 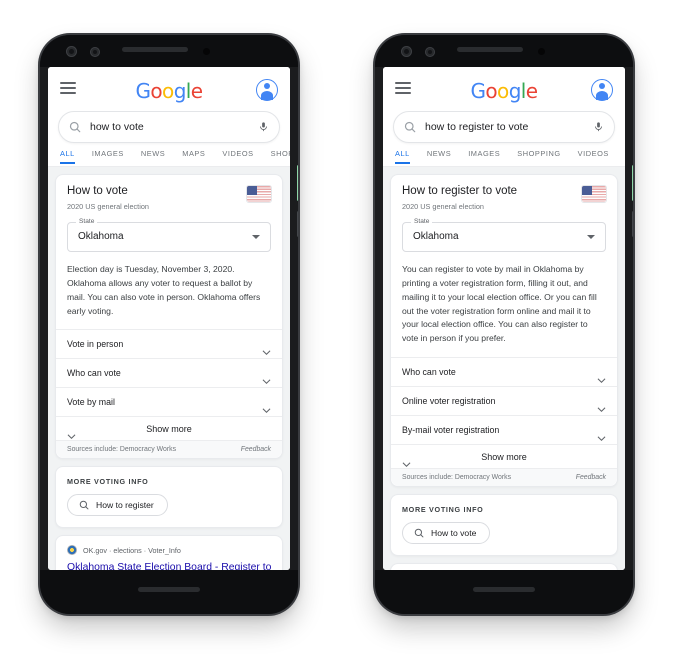 I want to click on phone-top-bezel, so click(x=504, y=51).